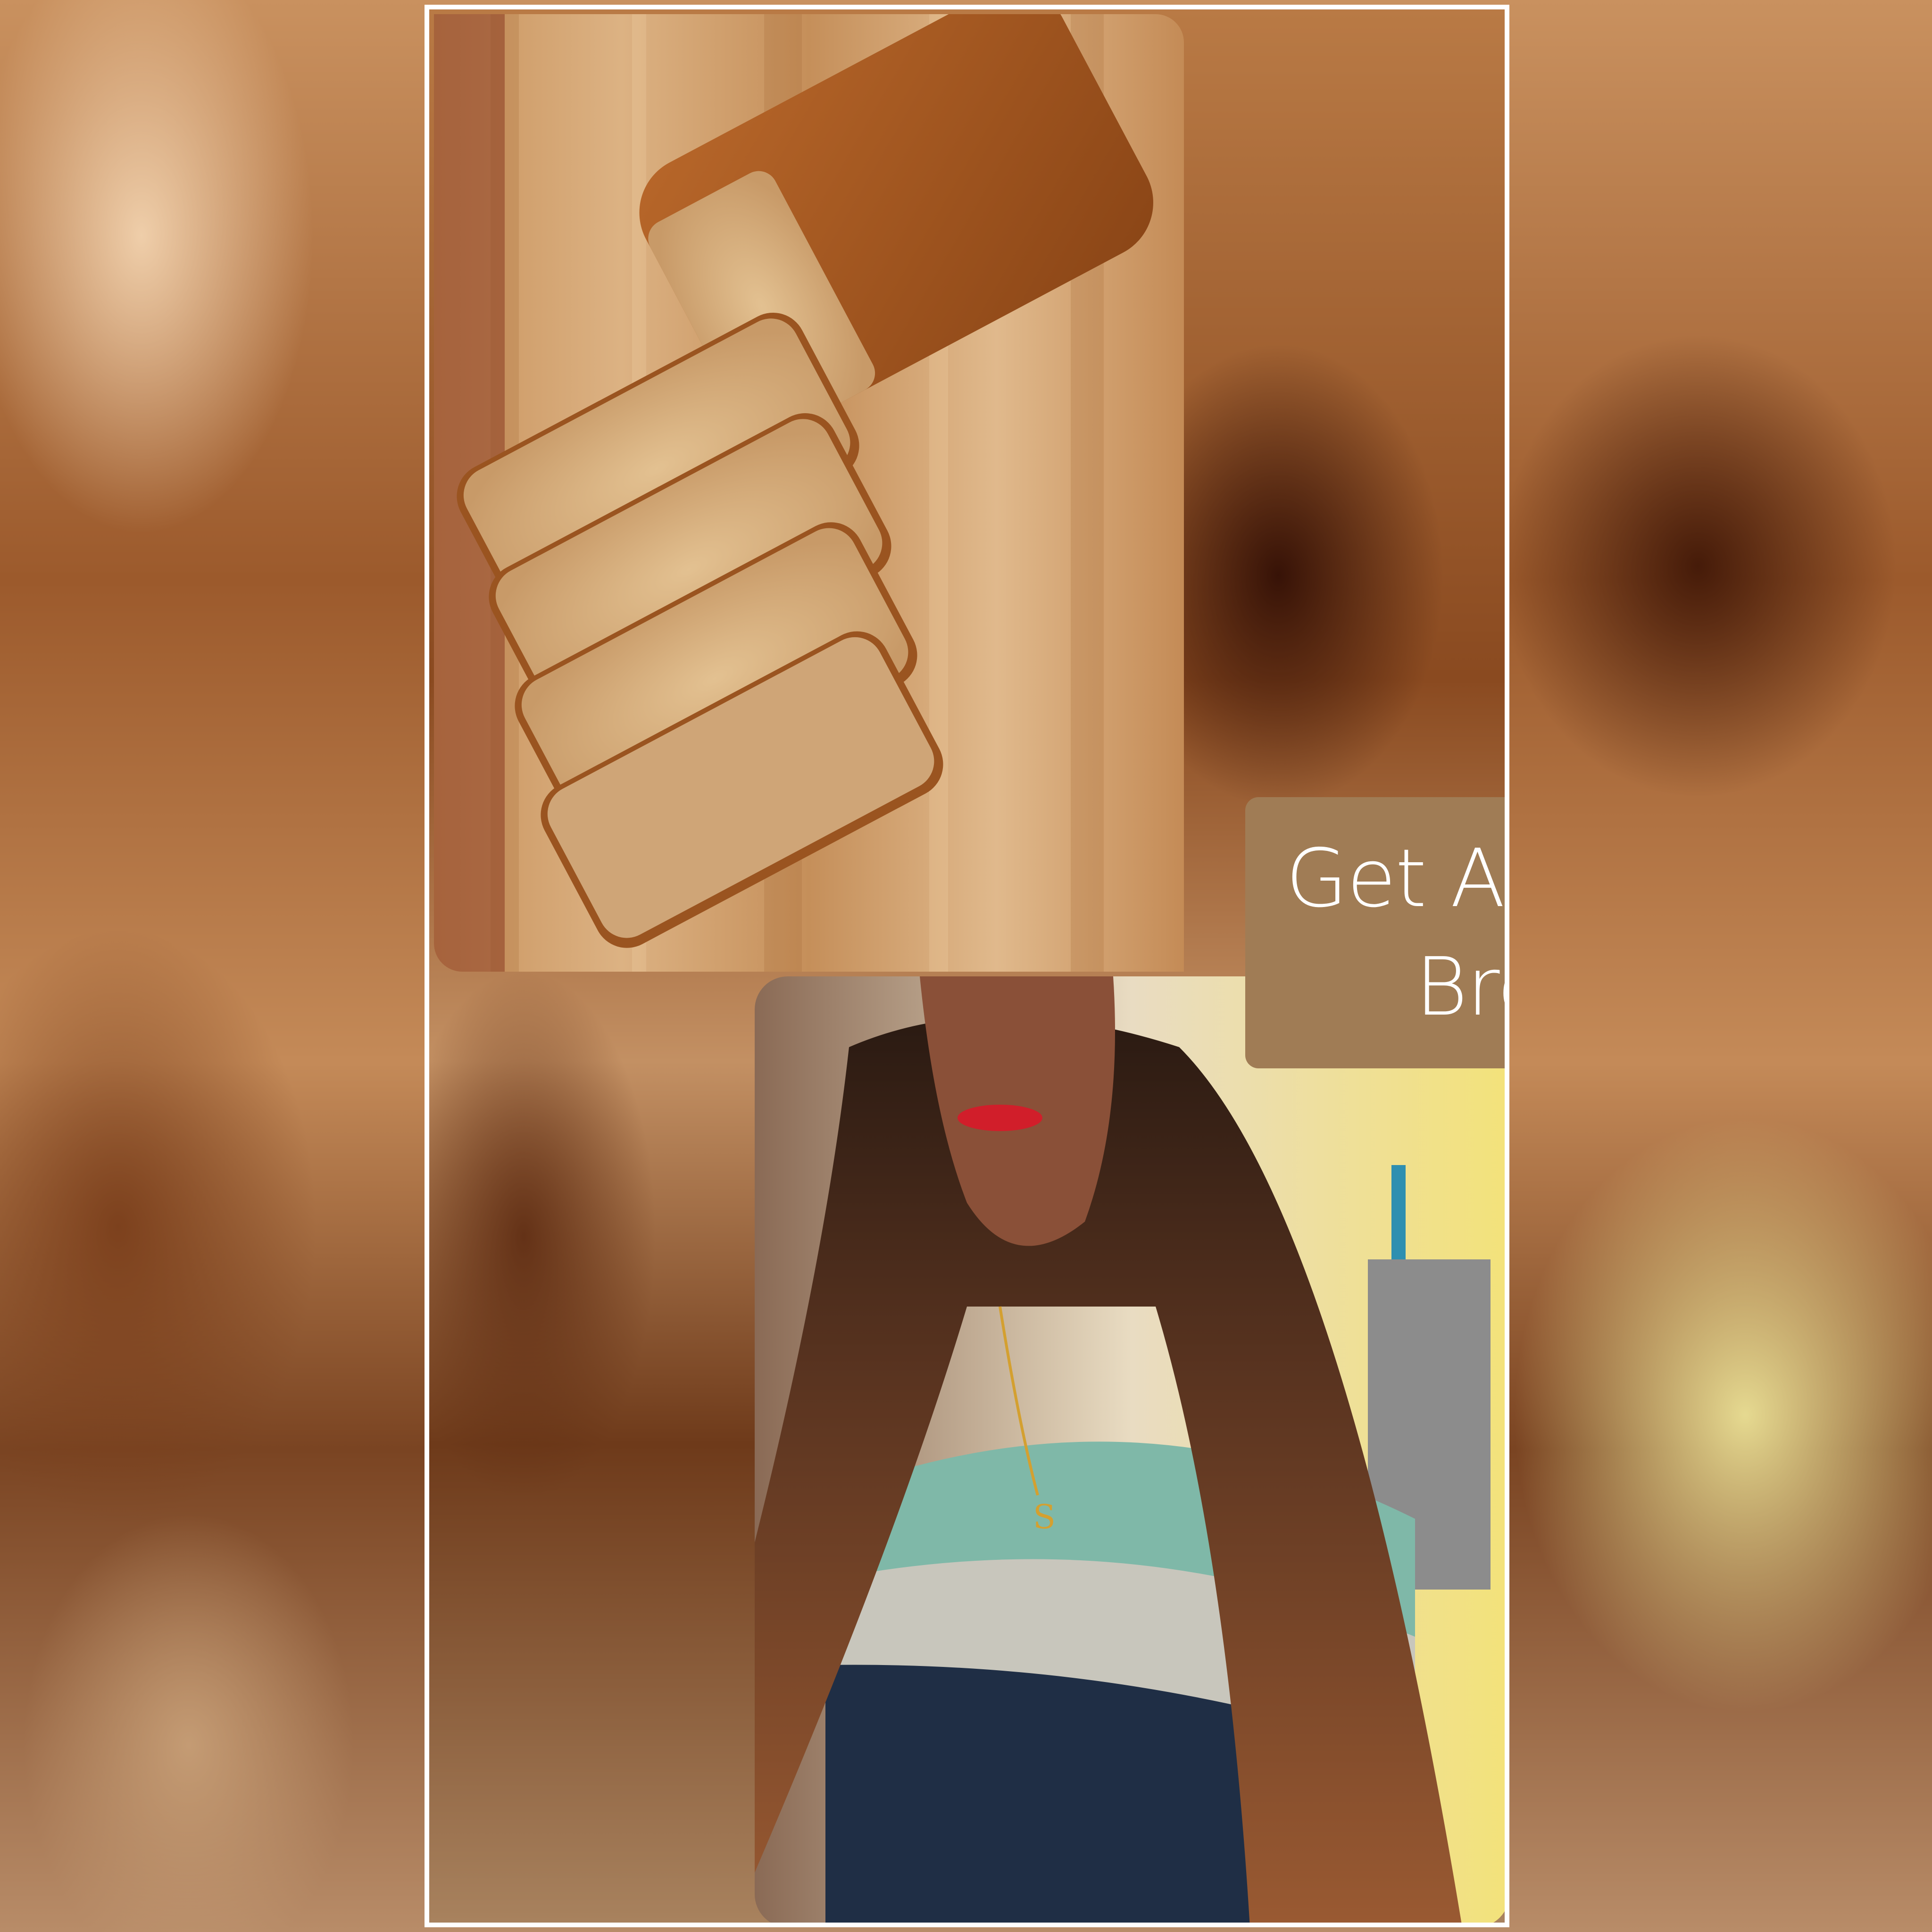 The height and width of the screenshot is (1932, 1932). Describe the element at coordinates (1044, 1517) in the screenshot. I see `svg-text: S` at that location.